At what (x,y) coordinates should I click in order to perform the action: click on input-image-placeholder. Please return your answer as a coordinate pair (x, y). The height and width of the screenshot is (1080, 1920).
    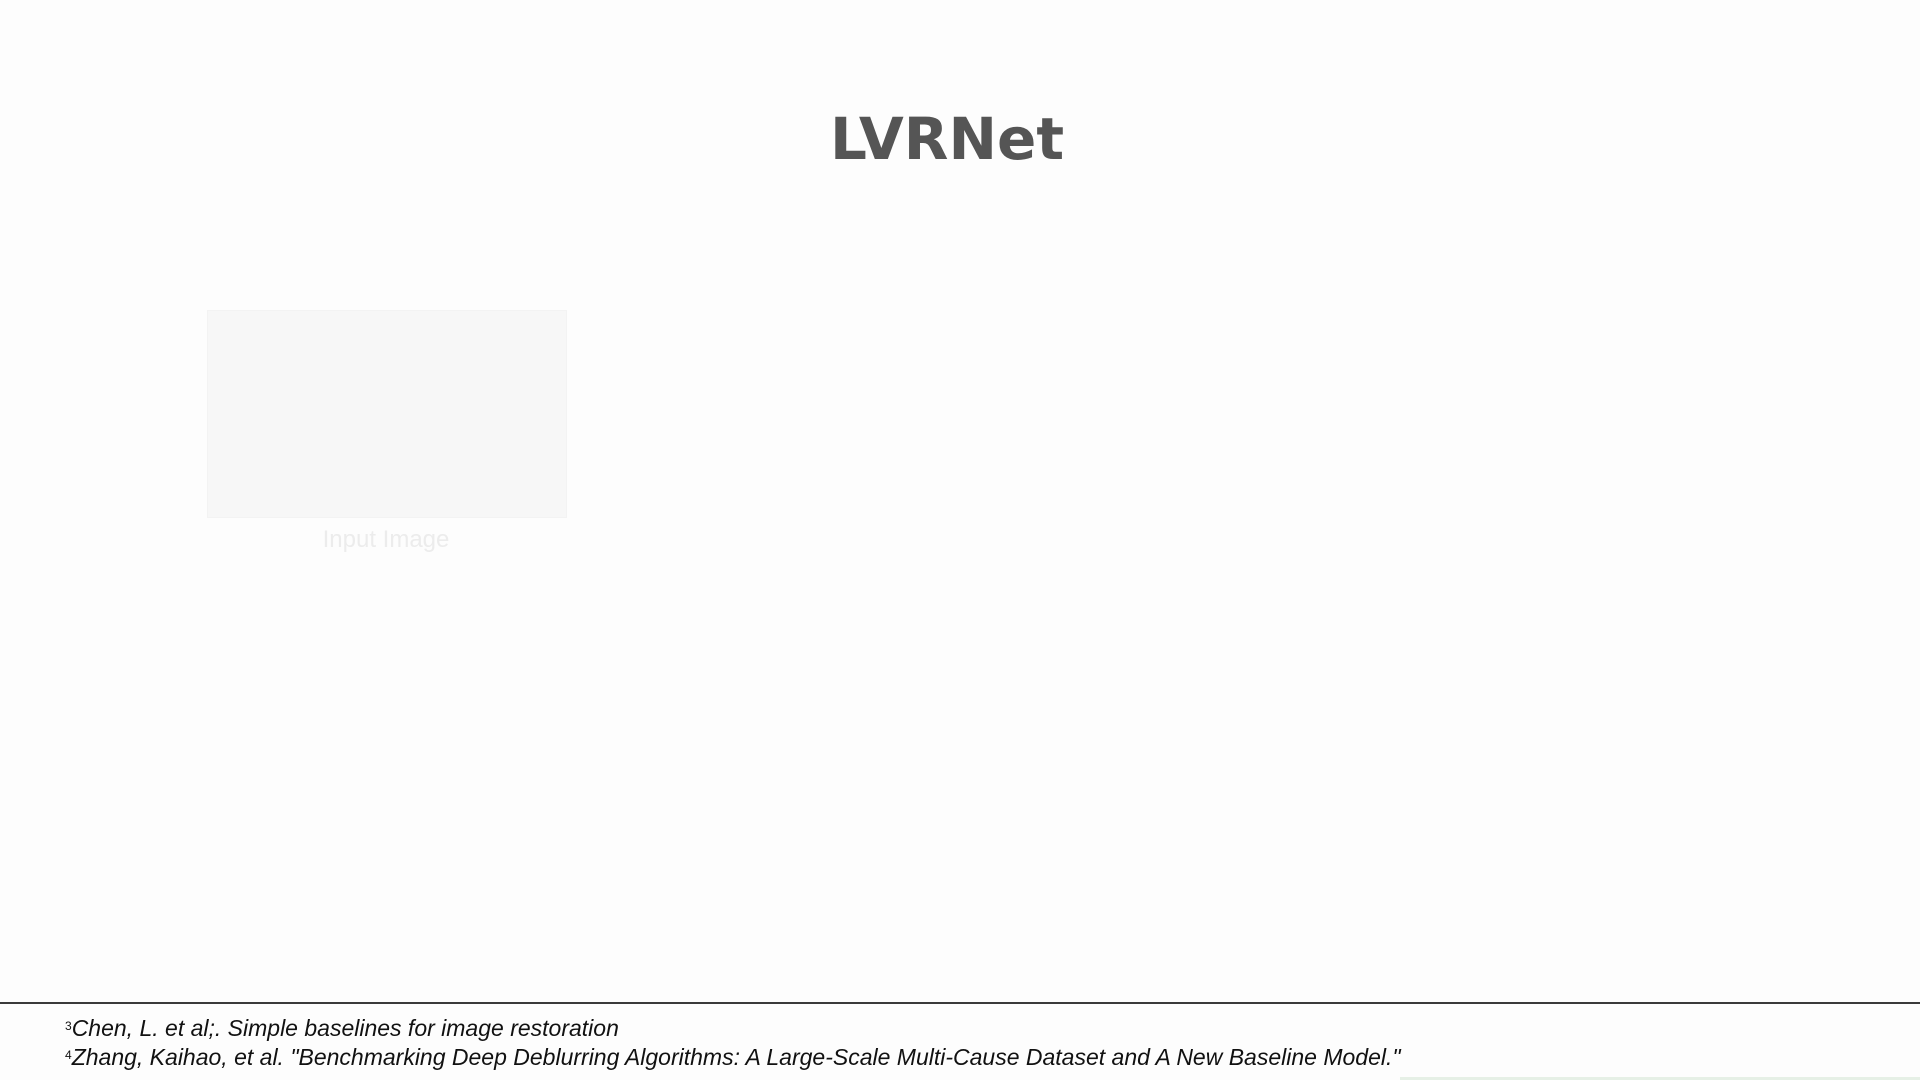
    Looking at the image, I should click on (387, 414).